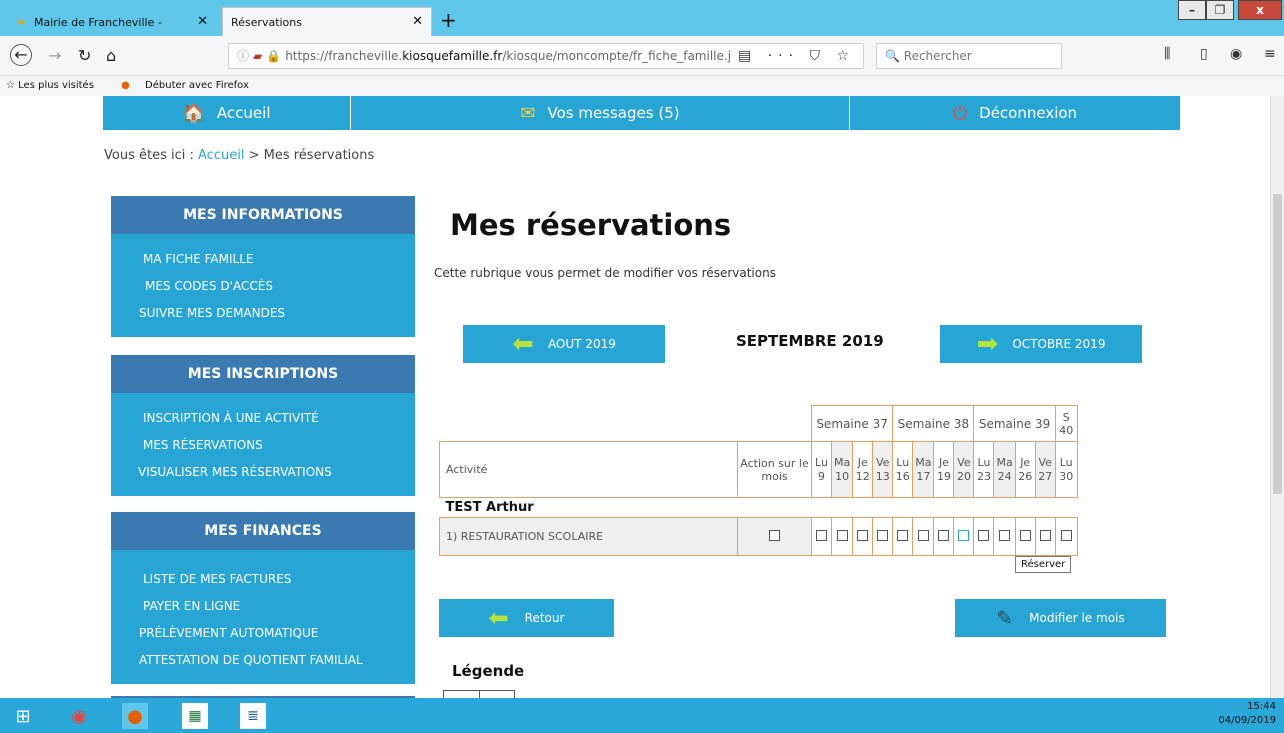 This screenshot has height=733, width=1284. I want to click on sidebar-icon: ▯, so click(1204, 54).